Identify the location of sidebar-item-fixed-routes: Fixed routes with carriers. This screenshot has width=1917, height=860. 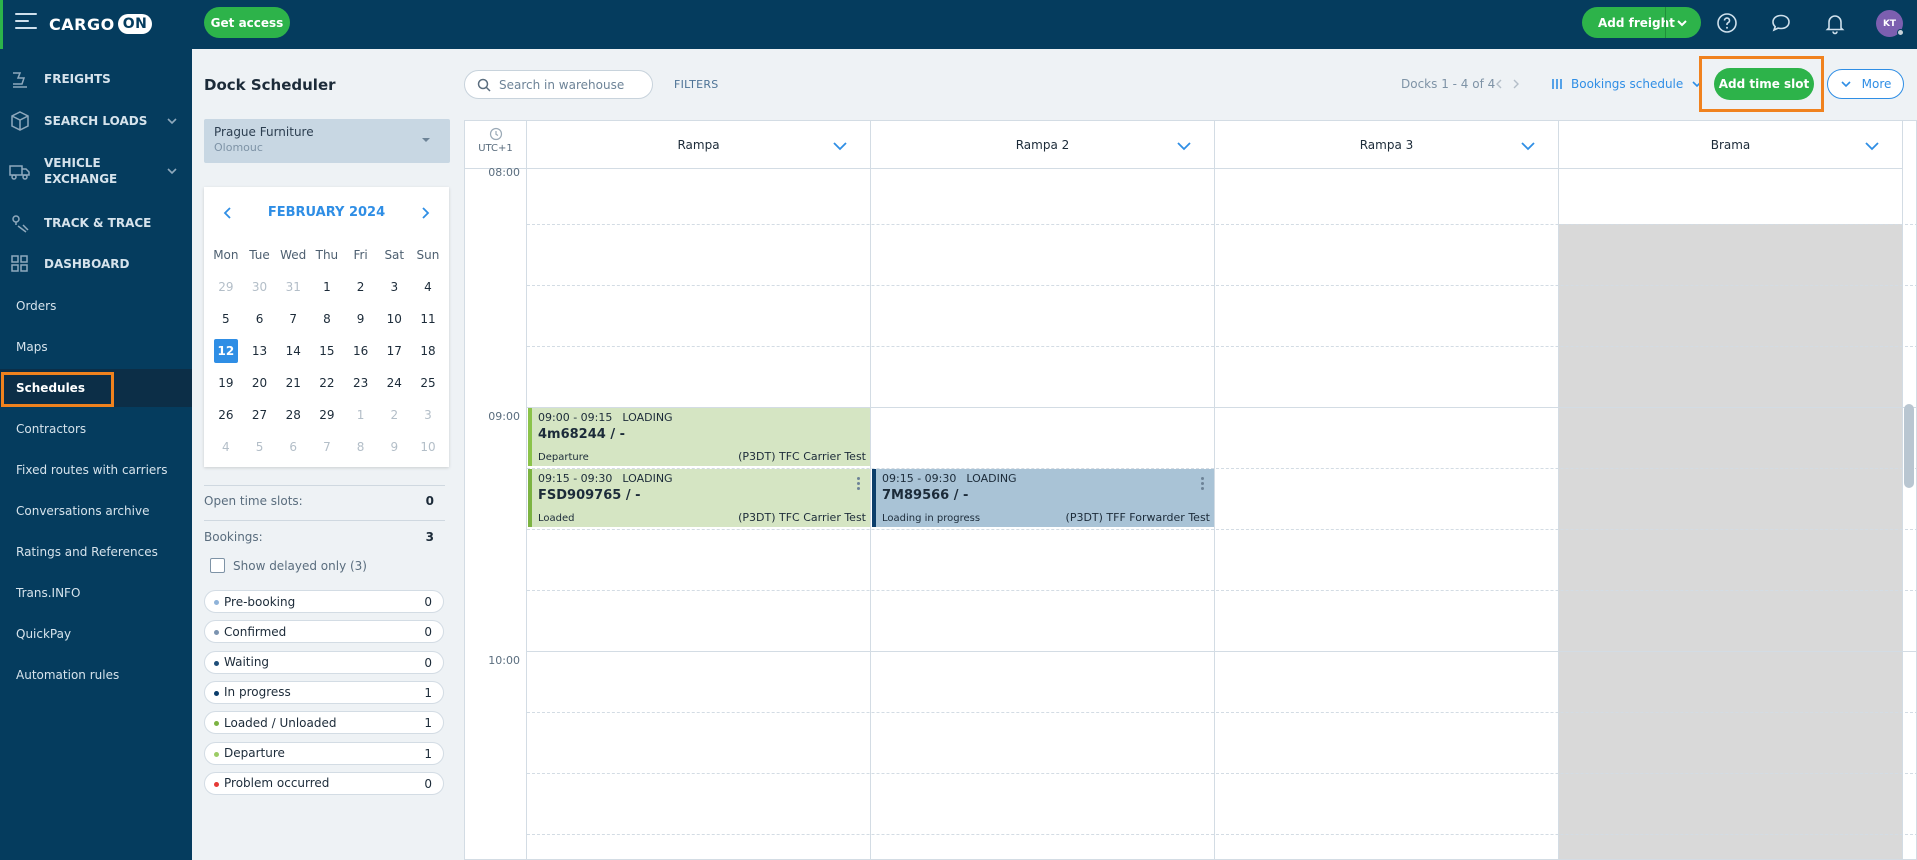
(96, 470).